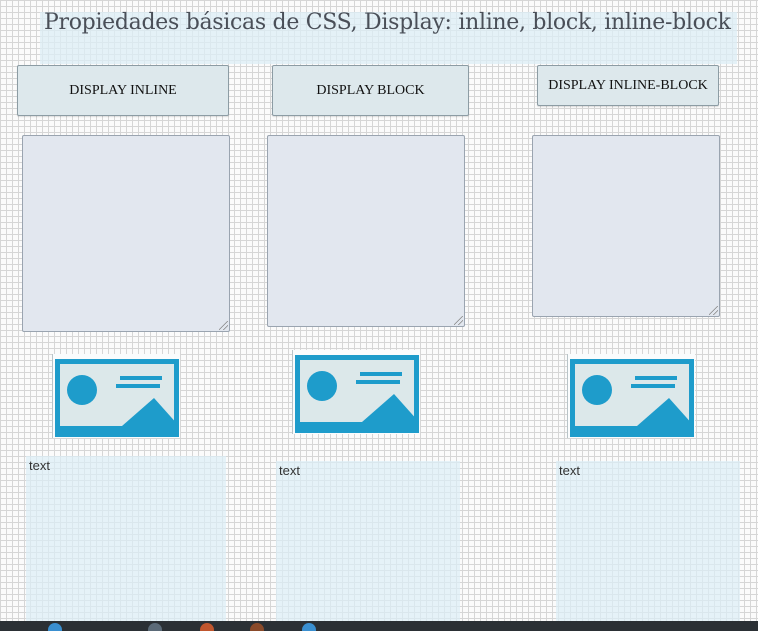  I want to click on text-box-inline: text, so click(126, 543).